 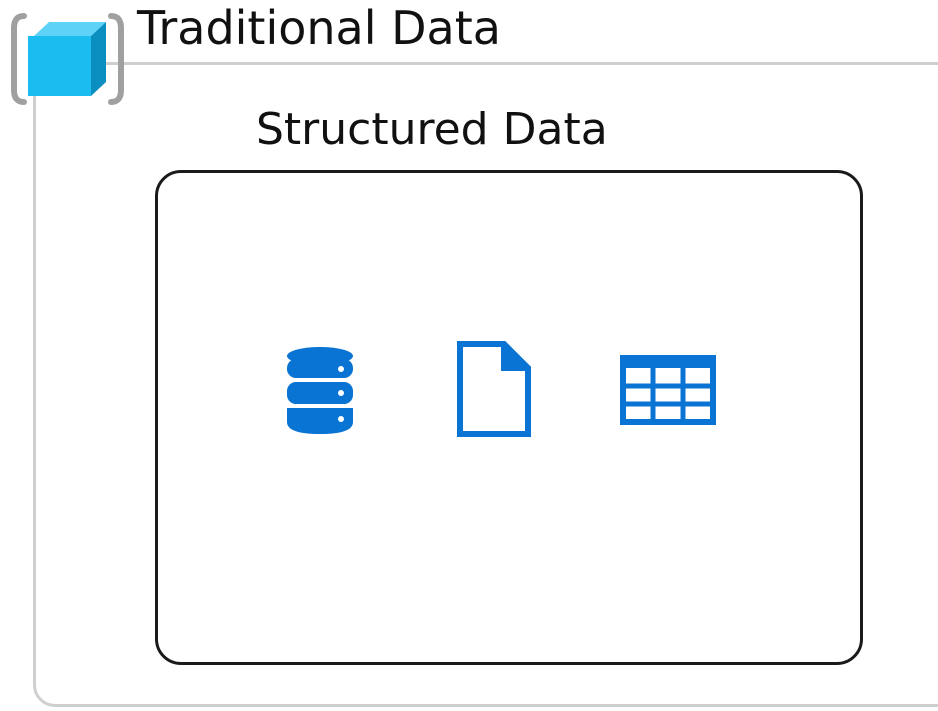 I want to click on file-icon, so click(x=494, y=389).